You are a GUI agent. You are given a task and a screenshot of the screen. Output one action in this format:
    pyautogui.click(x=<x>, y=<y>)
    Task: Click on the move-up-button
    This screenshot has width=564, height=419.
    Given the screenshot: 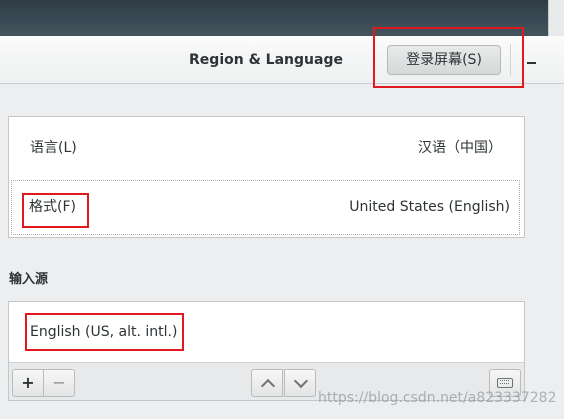 What is the action you would take?
    pyautogui.click(x=267, y=383)
    